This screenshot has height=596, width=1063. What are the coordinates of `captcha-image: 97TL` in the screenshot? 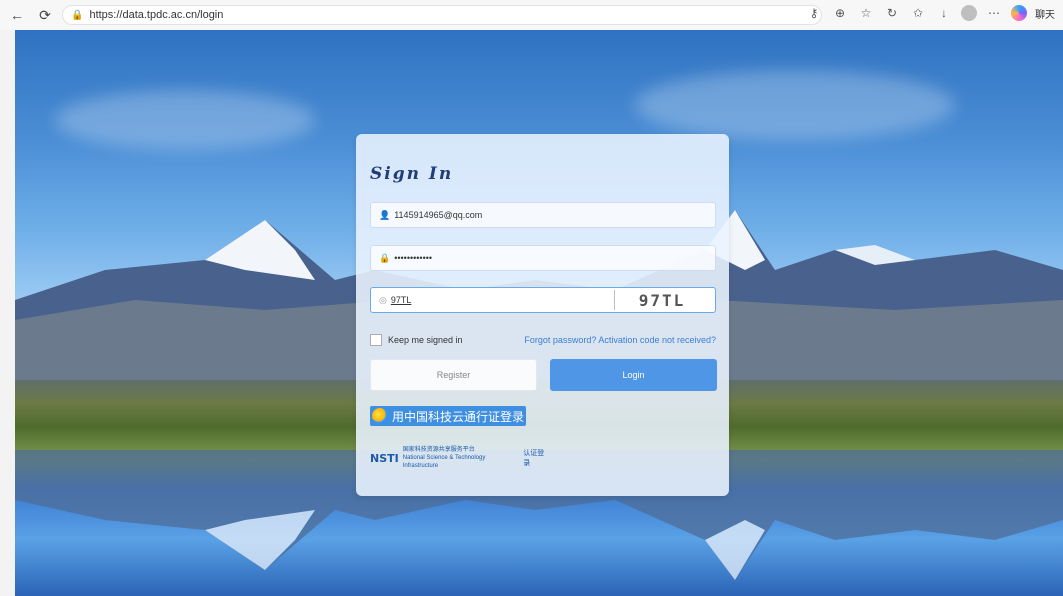 It's located at (661, 300).